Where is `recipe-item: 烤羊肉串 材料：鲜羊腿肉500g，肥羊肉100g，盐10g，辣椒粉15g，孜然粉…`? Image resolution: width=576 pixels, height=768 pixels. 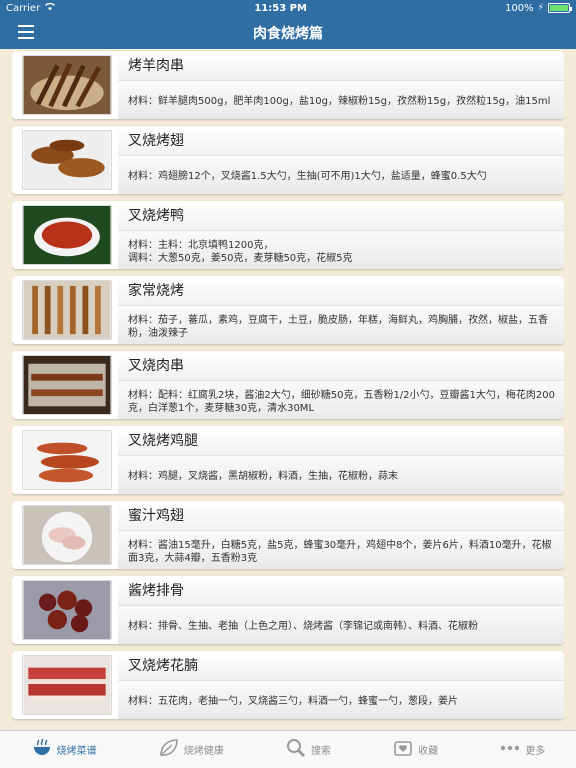 recipe-item: 烤羊肉串 材料：鲜羊腿肉500g，肥羊肉100g，盐10g，辣椒粉15g，孜然粉… is located at coordinates (288, 85).